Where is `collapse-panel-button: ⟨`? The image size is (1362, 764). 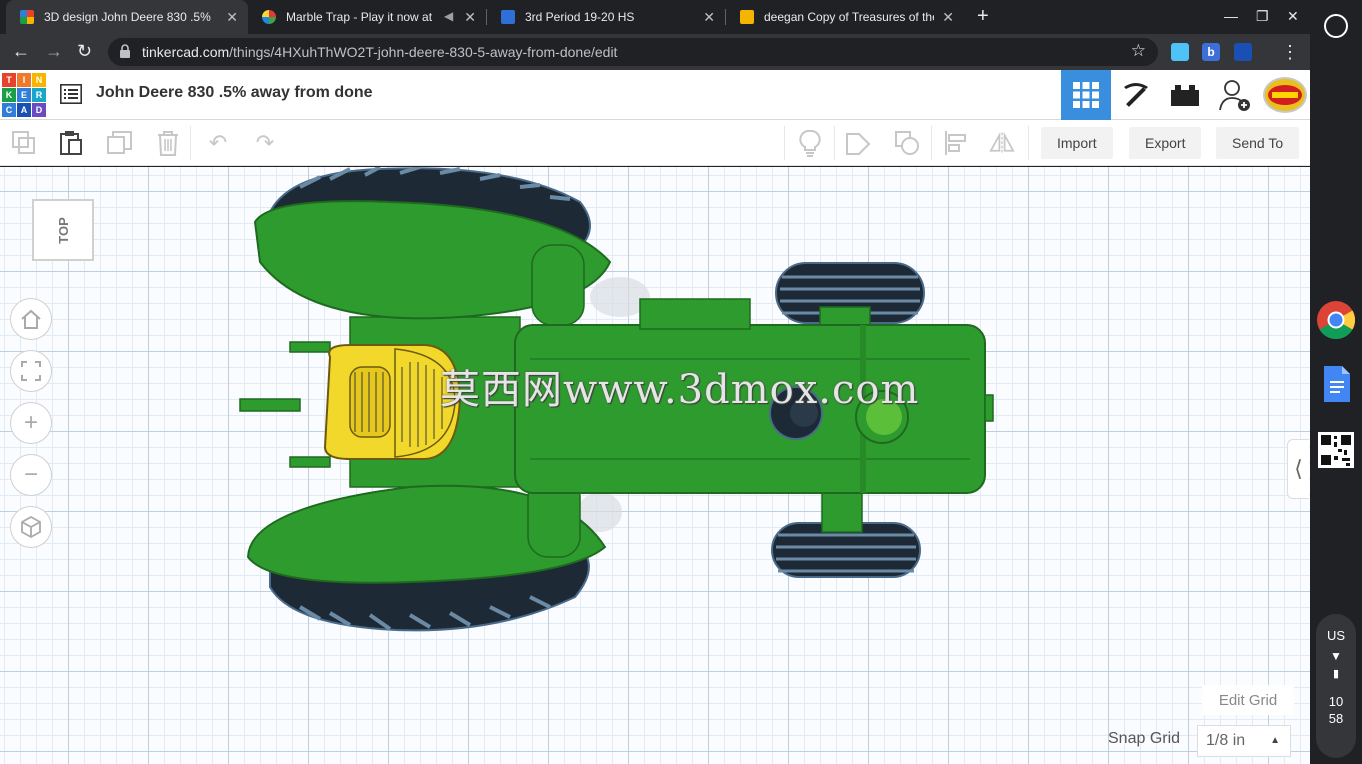 collapse-panel-button: ⟨ is located at coordinates (1298, 469).